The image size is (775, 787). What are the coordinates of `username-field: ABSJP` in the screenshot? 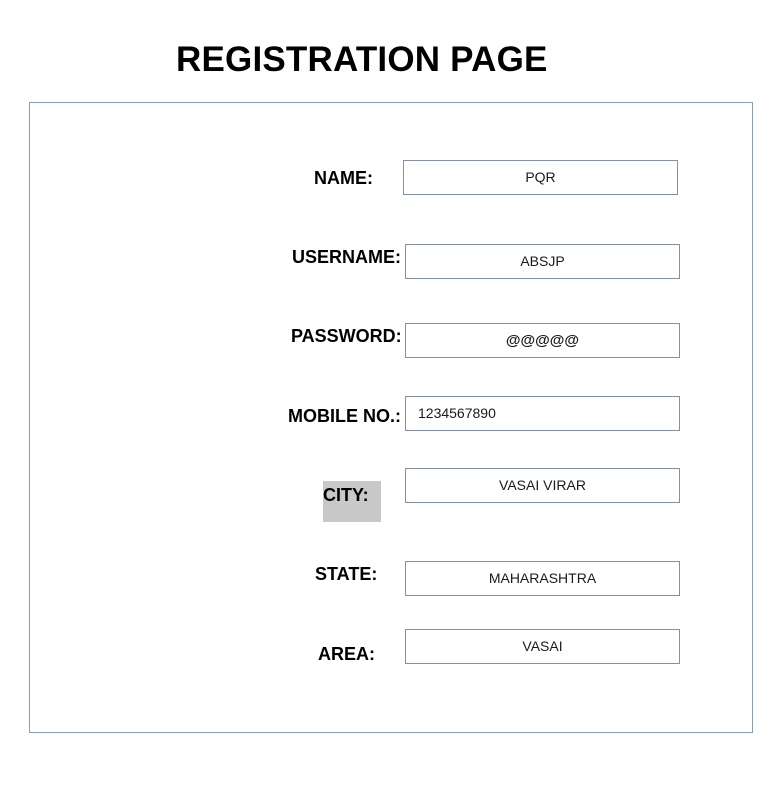 It's located at (542, 261).